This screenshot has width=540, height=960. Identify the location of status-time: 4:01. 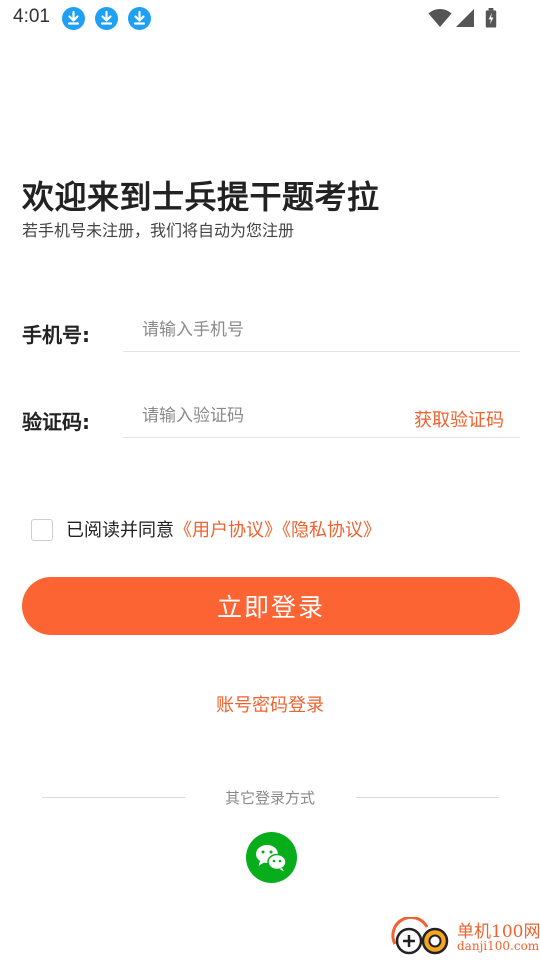
(31, 16).